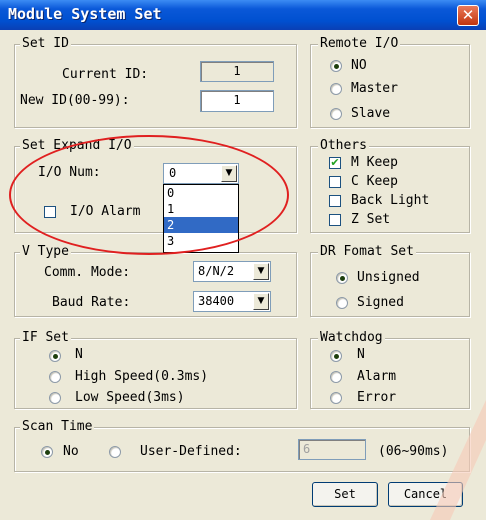 This screenshot has height=520, width=486. What do you see at coordinates (237, 101) in the screenshot?
I see `new-id-input: 1` at bounding box center [237, 101].